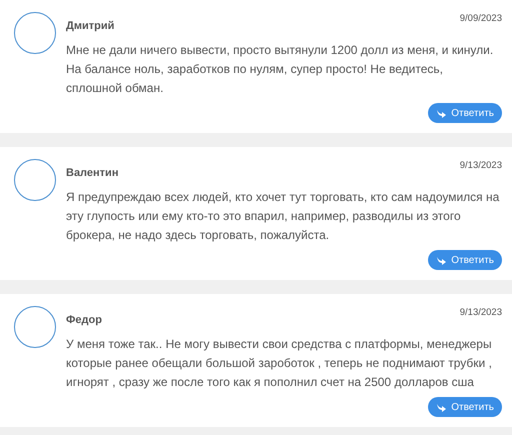 This screenshot has height=435, width=512. I want to click on author-name: Дмитрий, so click(90, 26).